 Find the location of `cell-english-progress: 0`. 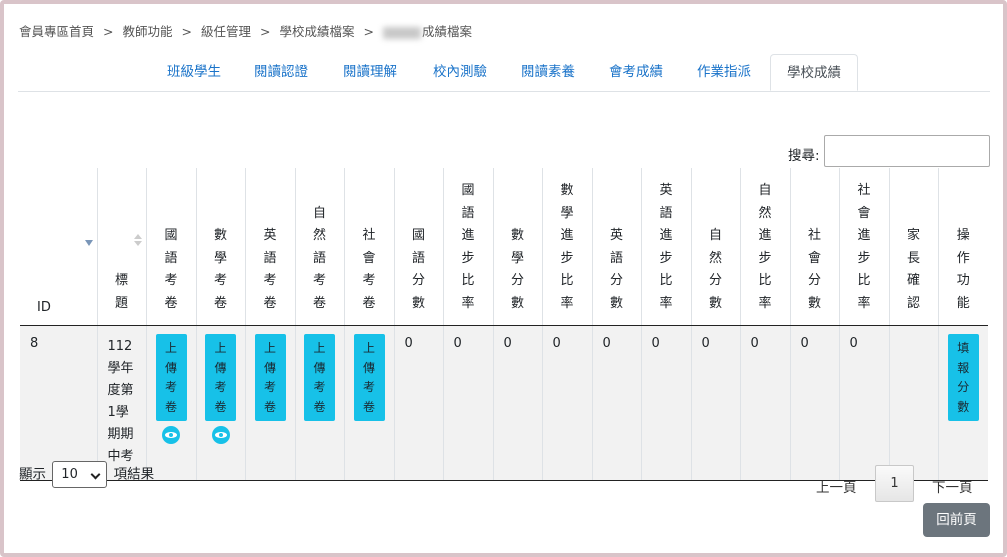

cell-english-progress: 0 is located at coordinates (666, 403).